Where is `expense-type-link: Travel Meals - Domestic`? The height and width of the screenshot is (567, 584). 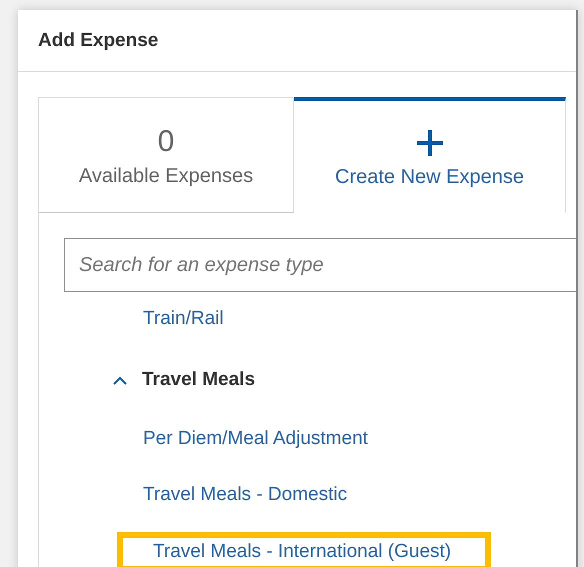 expense-type-link: Travel Meals - Domestic is located at coordinates (237, 496).